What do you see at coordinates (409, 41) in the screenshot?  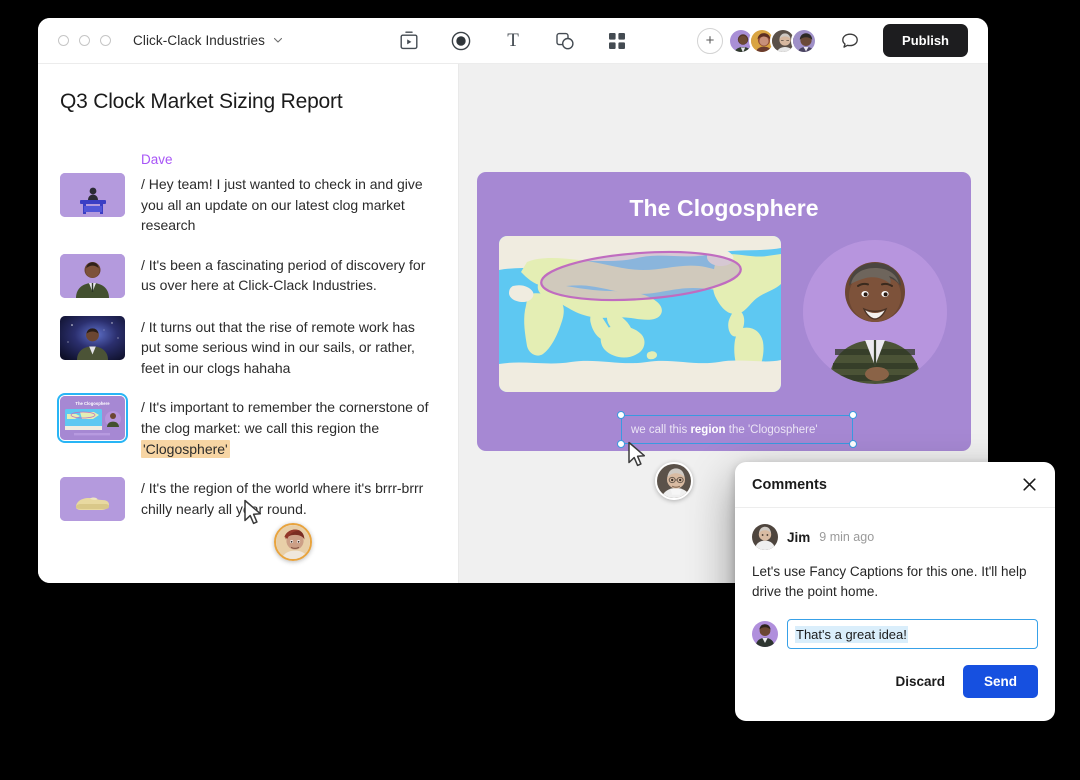 I see `present-icon` at bounding box center [409, 41].